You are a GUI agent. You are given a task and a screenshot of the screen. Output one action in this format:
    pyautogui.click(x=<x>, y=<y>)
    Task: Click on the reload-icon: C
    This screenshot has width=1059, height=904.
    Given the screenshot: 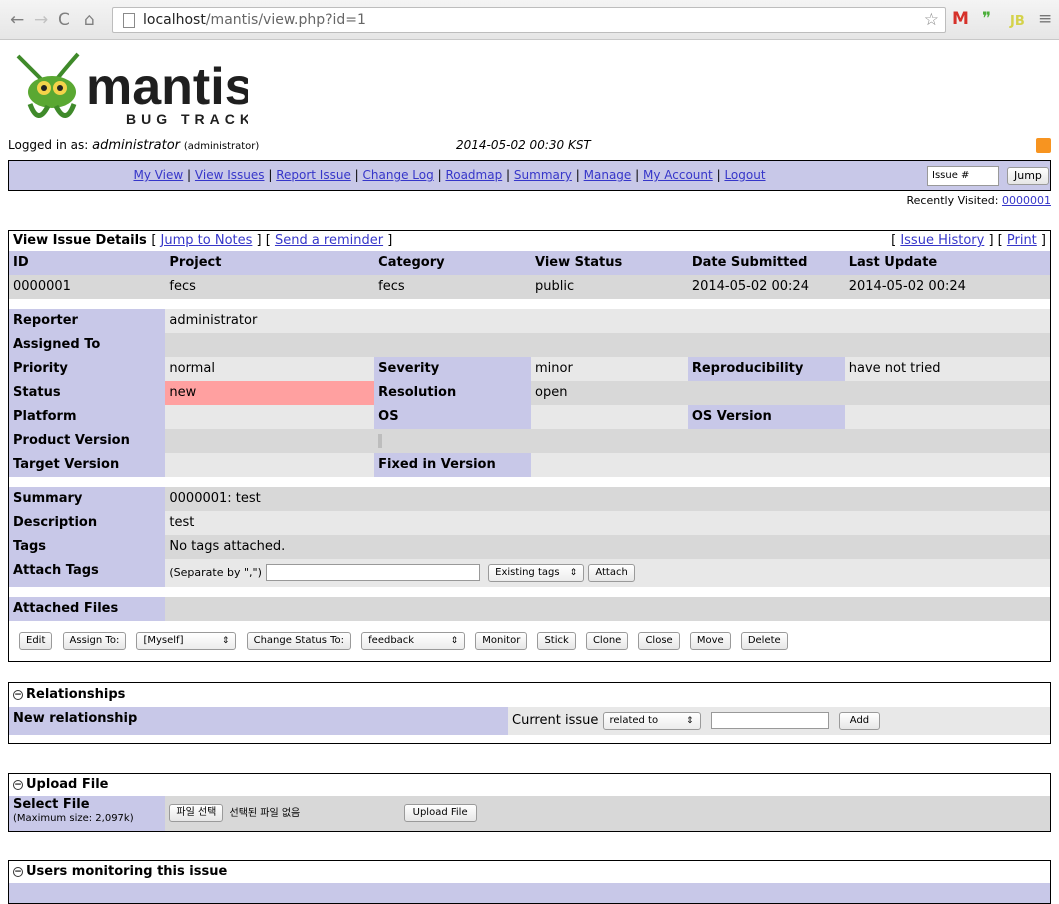 What is the action you would take?
    pyautogui.click(x=64, y=20)
    